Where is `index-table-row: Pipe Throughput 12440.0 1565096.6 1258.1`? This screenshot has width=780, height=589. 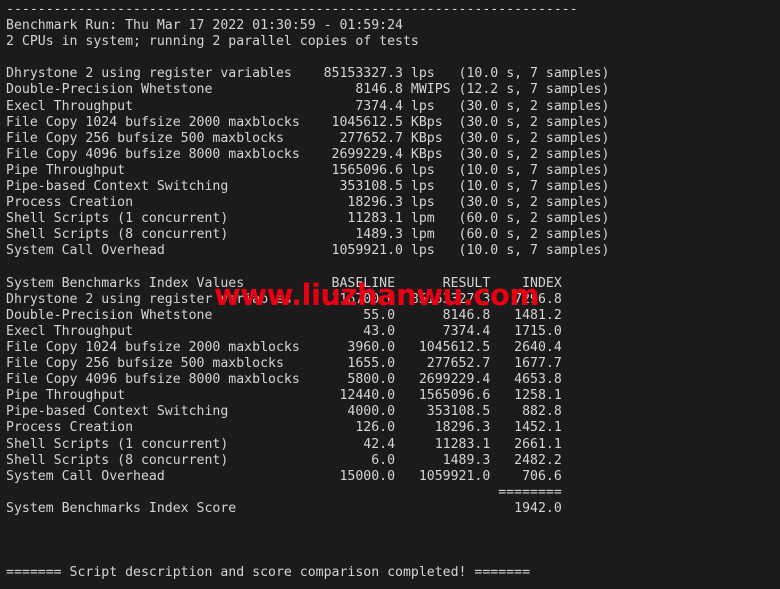
index-table-row: Pipe Throughput 12440.0 1565096.6 1258.1 is located at coordinates (284, 396).